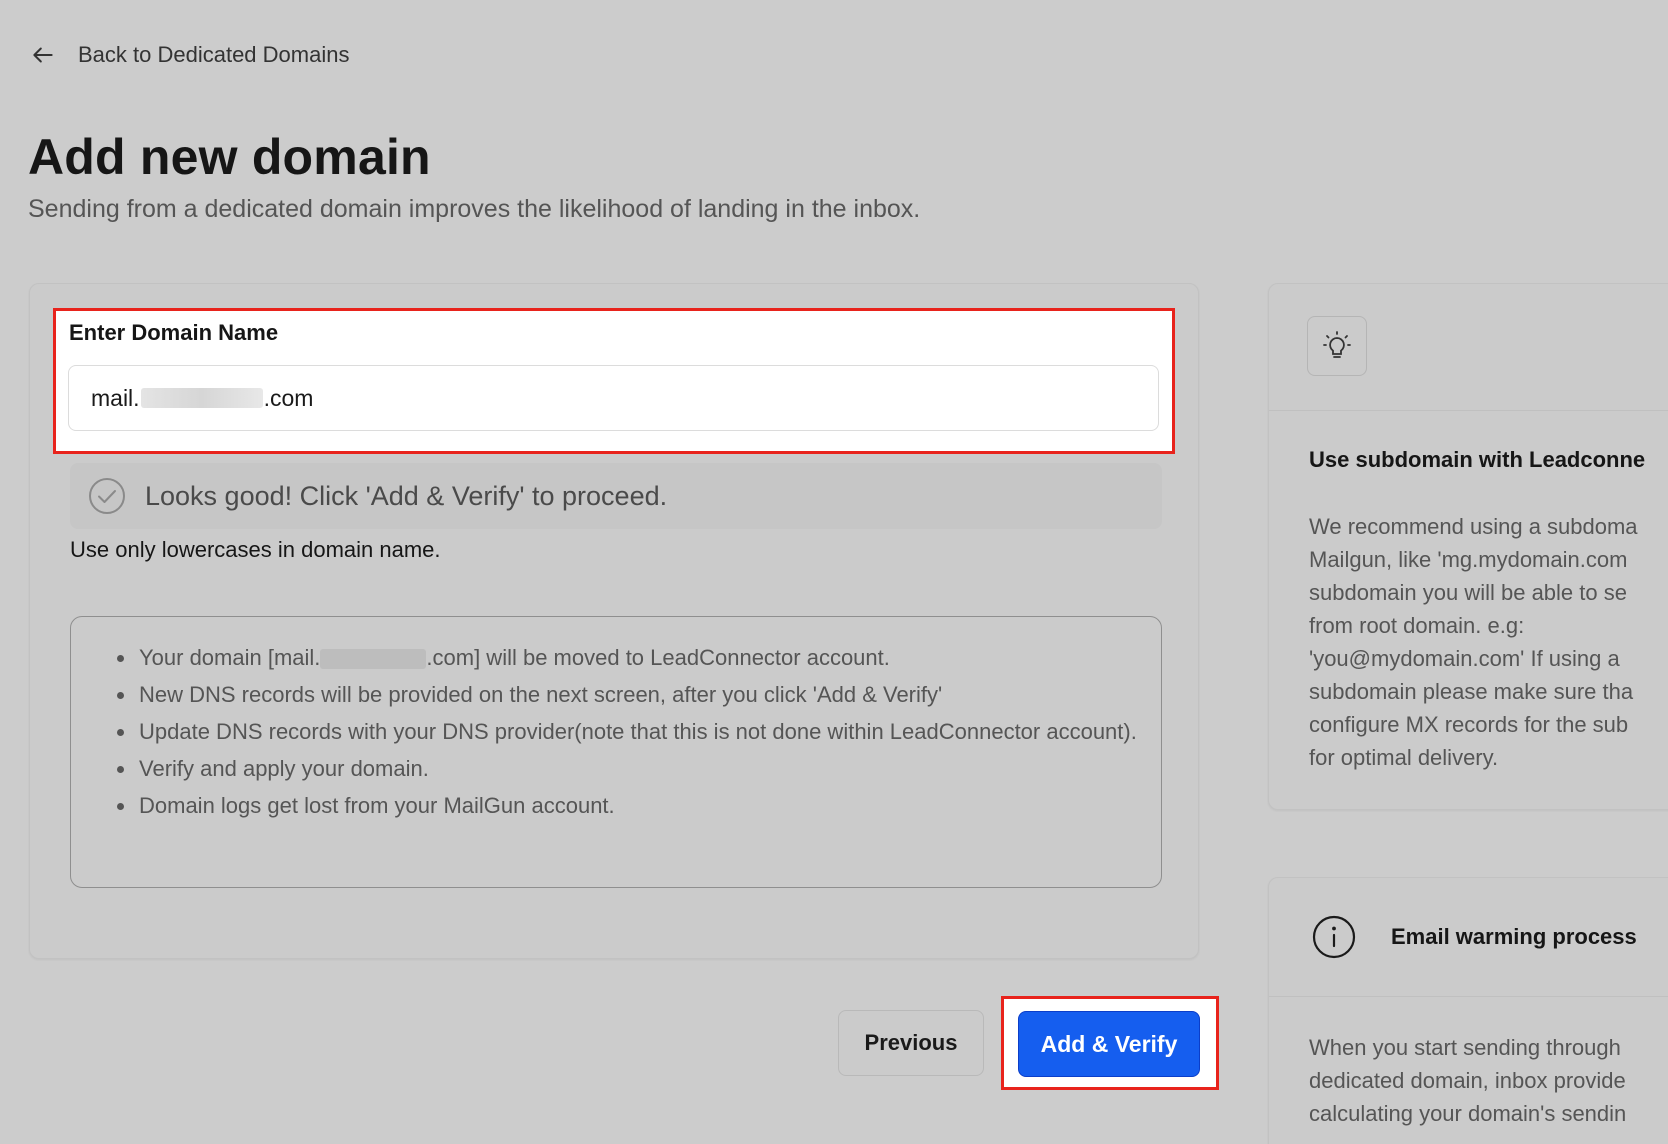  I want to click on domain-label: Enter Domain Name, so click(174, 332).